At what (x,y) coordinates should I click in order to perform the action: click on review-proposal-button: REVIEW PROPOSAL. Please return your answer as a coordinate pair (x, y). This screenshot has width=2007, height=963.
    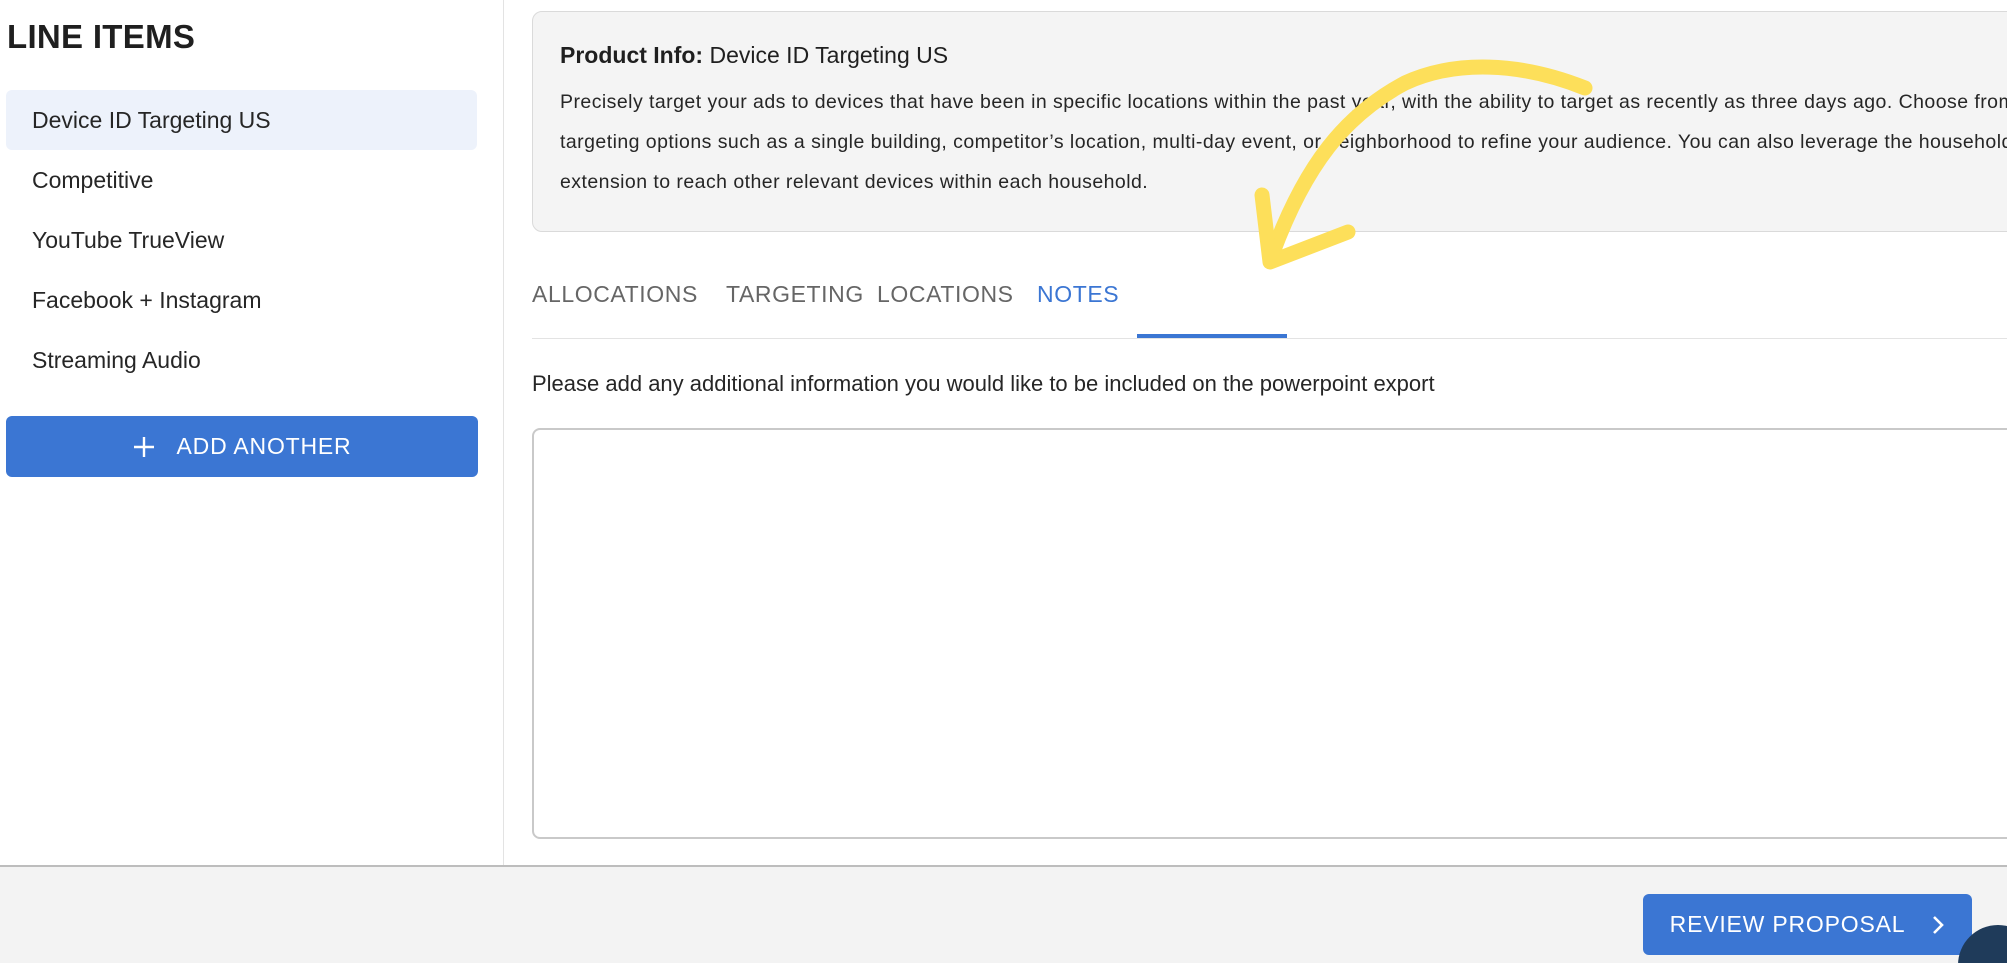
    Looking at the image, I should click on (1807, 924).